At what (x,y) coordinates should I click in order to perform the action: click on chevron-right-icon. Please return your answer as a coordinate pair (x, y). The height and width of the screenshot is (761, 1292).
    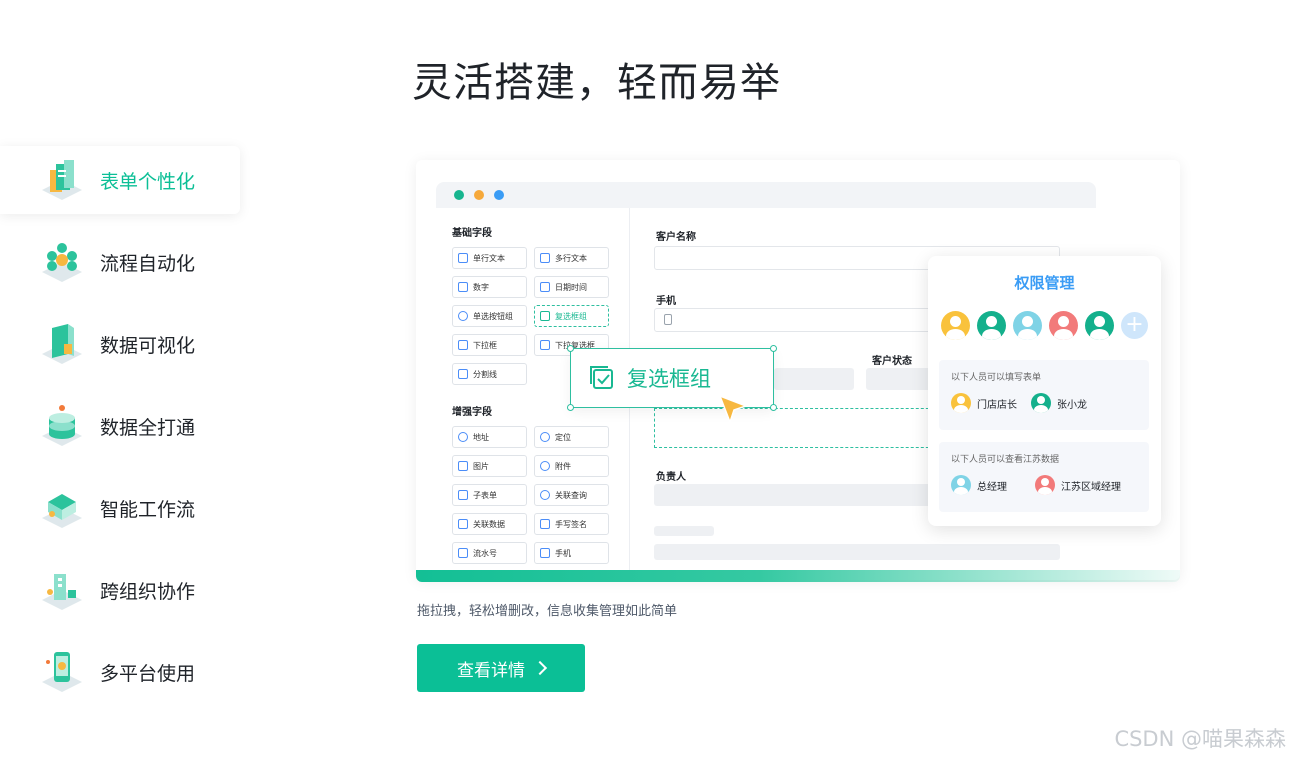
    Looking at the image, I should click on (540, 668).